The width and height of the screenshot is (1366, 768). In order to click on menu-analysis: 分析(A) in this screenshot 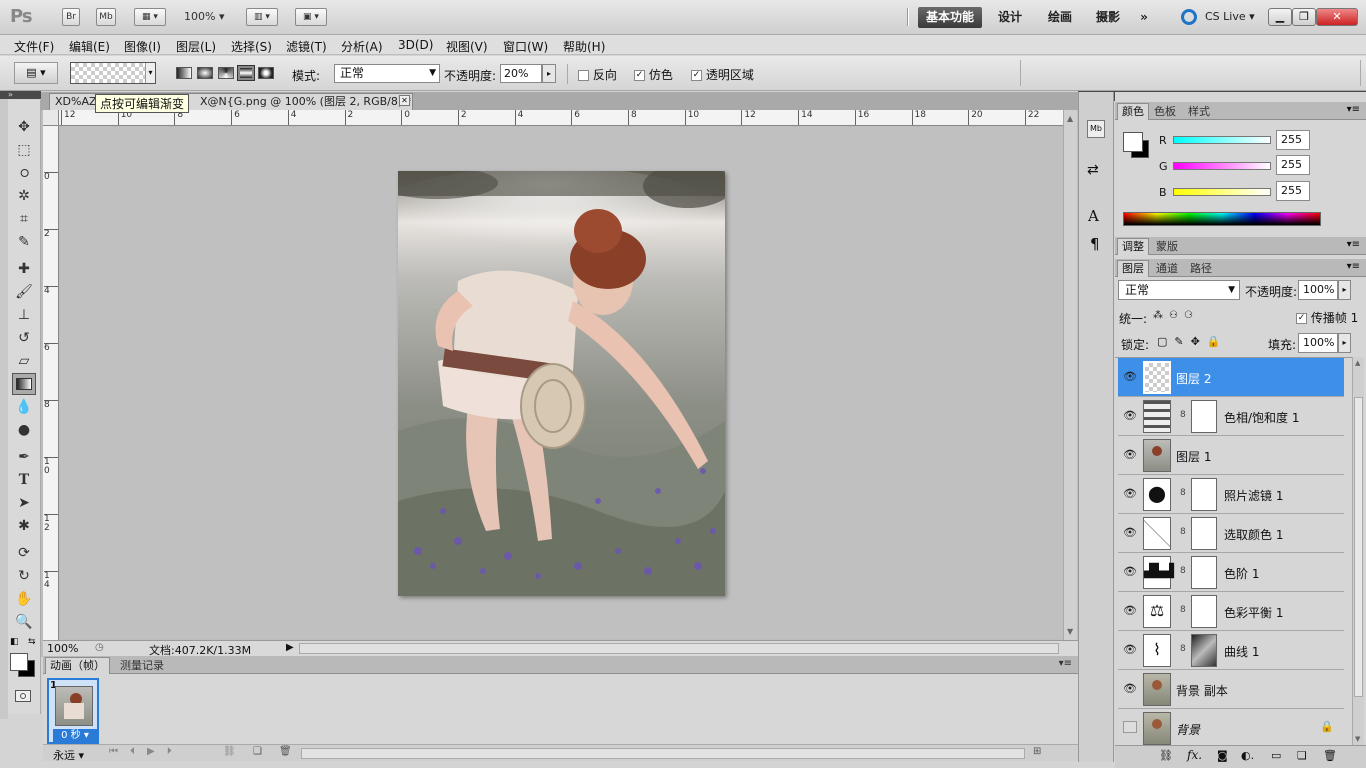, I will do `click(362, 46)`.